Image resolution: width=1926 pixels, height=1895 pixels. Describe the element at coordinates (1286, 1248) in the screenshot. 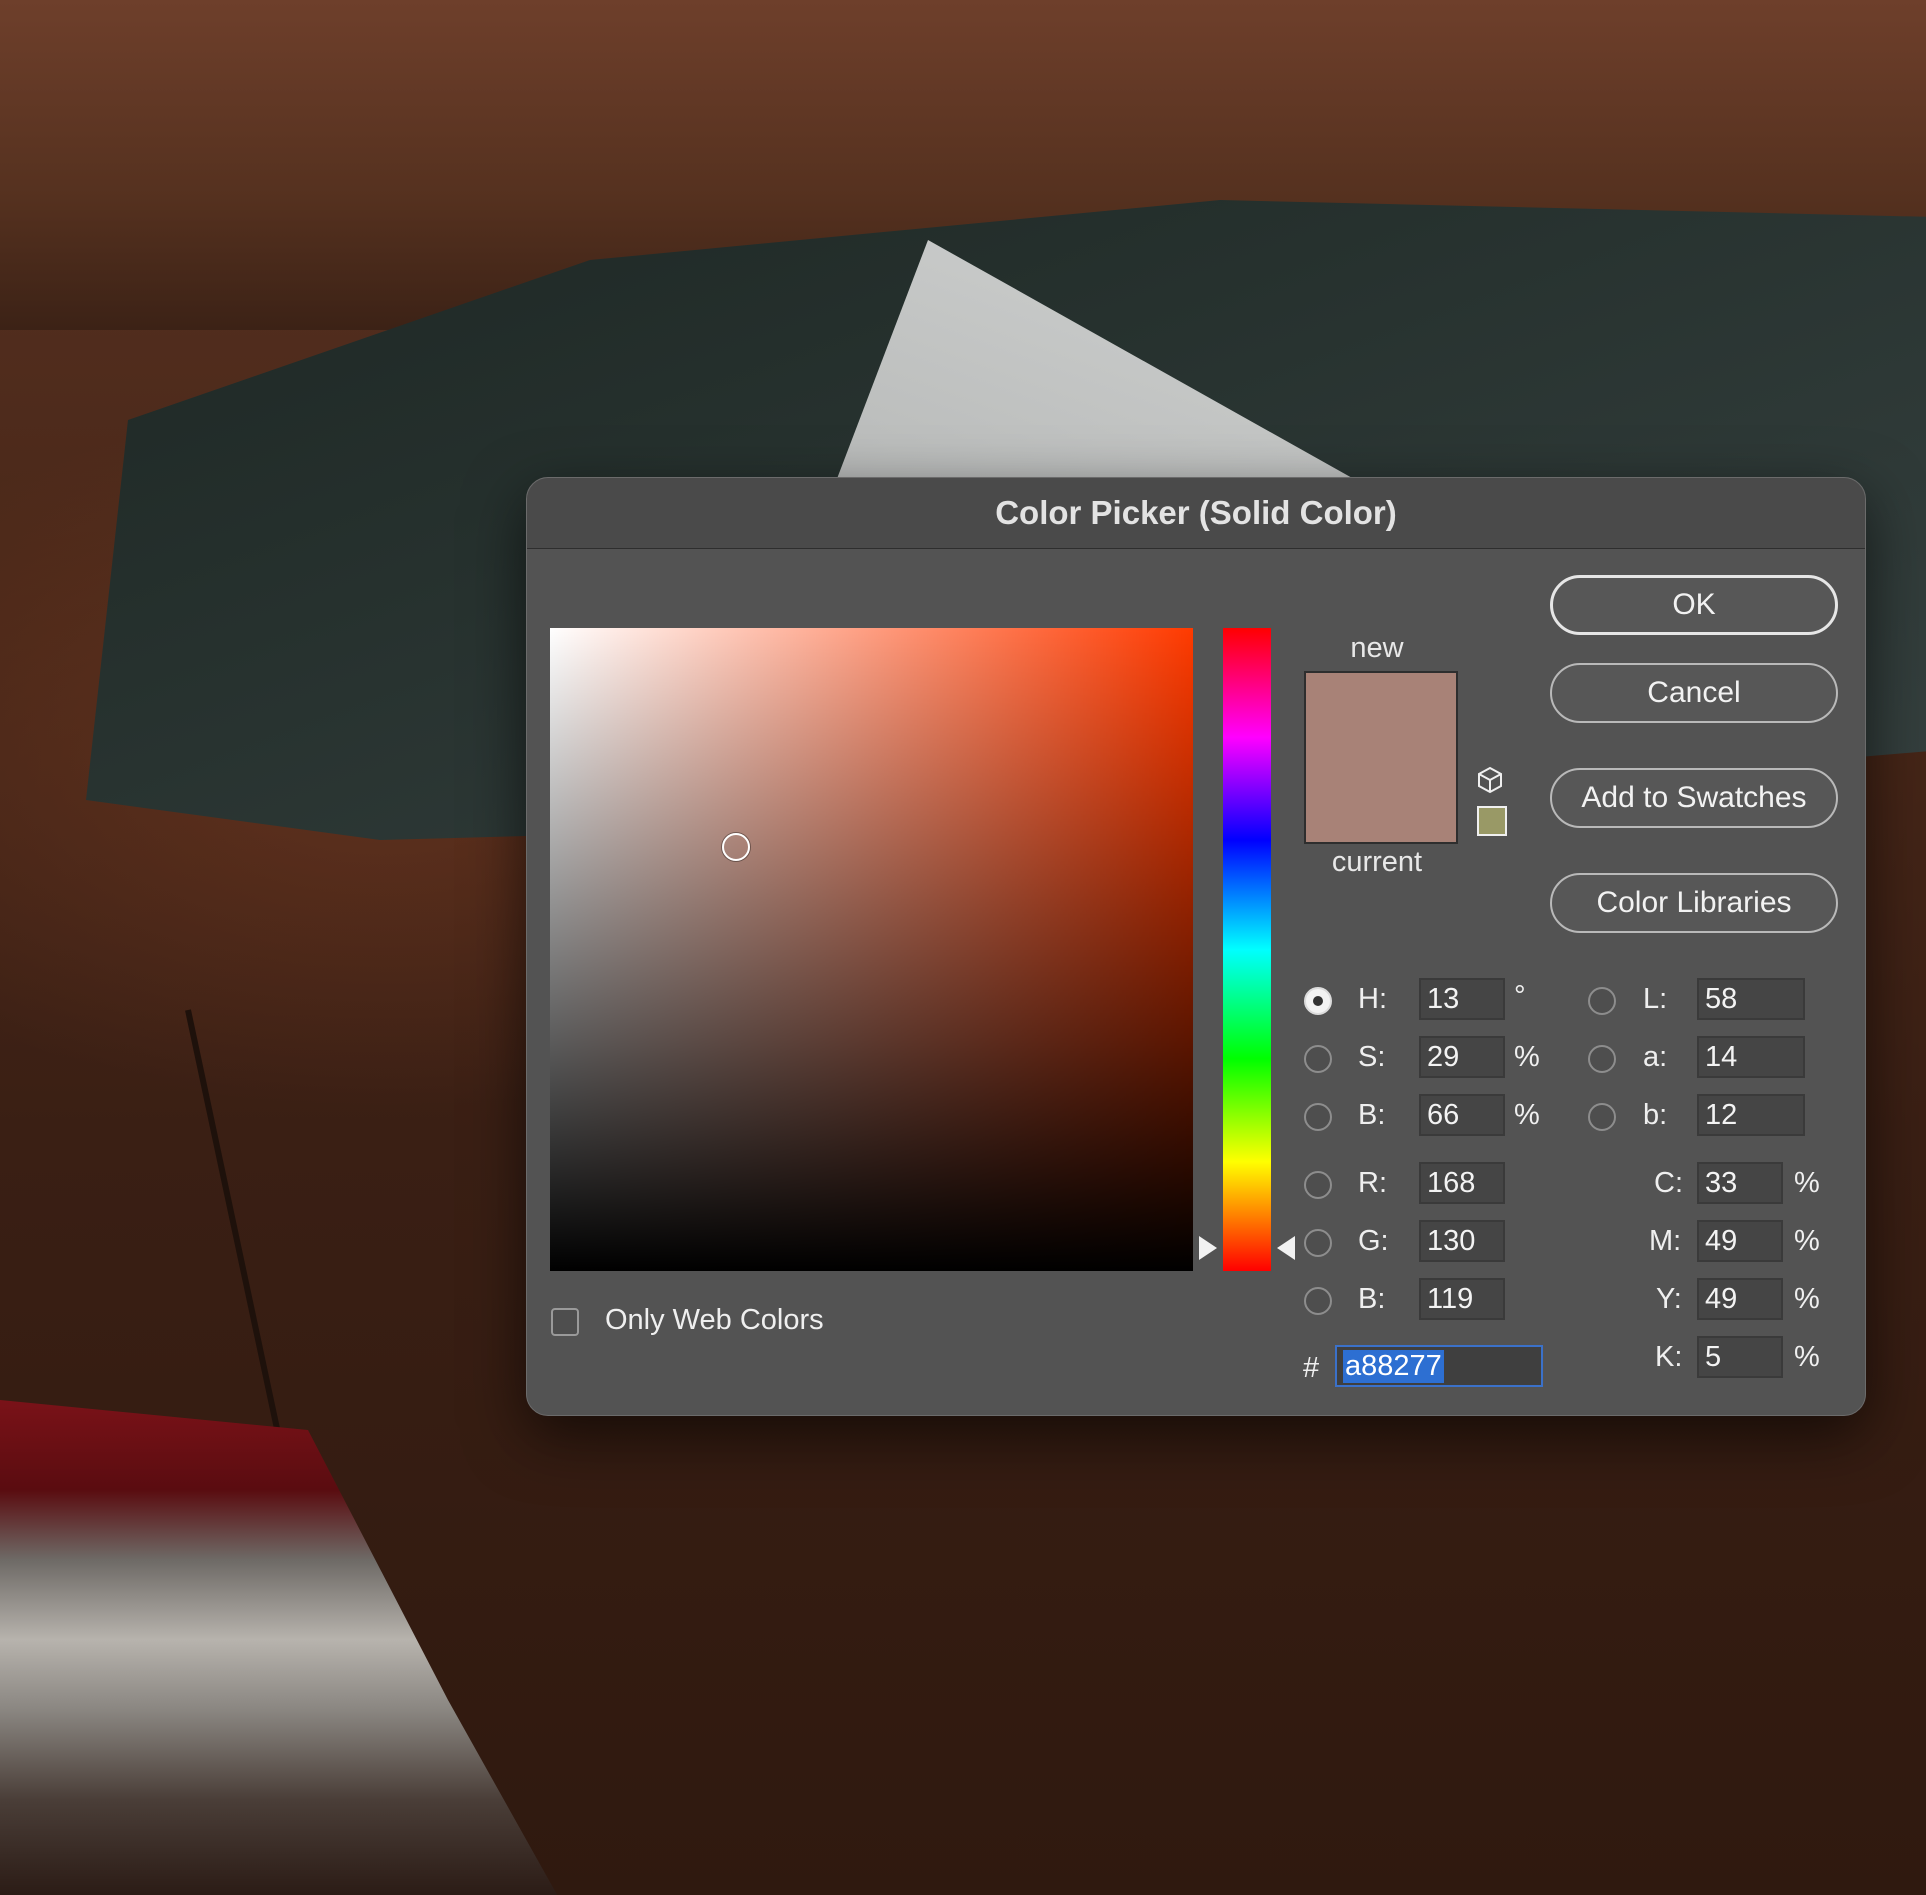

I see `hue-slider-right-arrow-icon` at that location.